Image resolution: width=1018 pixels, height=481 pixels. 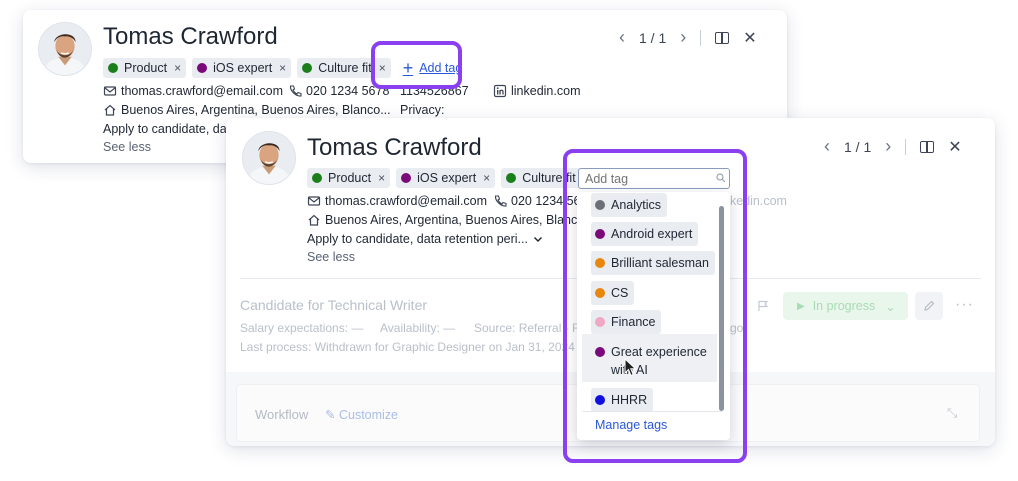 What do you see at coordinates (801, 306) in the screenshot?
I see `play-icon: ▶` at bounding box center [801, 306].